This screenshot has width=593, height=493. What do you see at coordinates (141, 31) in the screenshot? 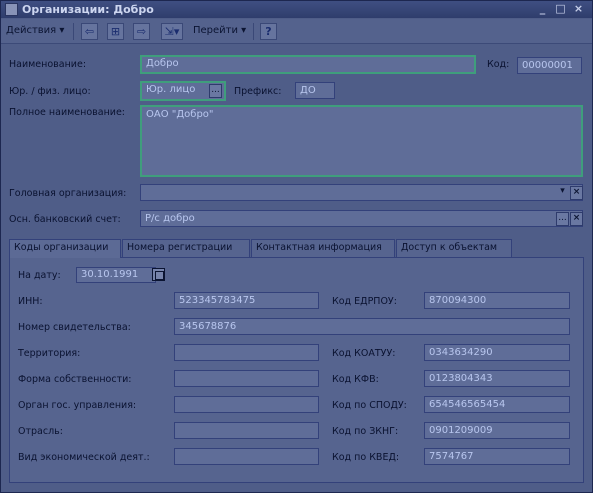
I see `go-icon: ⇨` at bounding box center [141, 31].